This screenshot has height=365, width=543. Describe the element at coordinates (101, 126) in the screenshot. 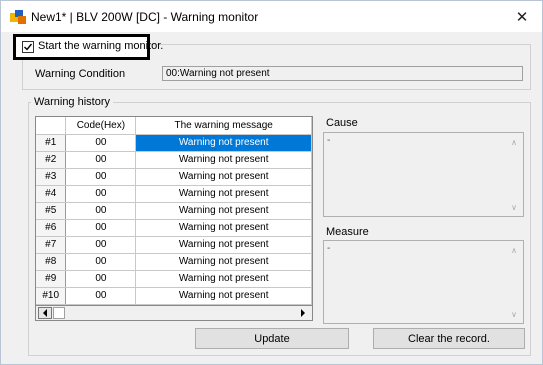

I see `column-header-code: Code(Hex)` at that location.